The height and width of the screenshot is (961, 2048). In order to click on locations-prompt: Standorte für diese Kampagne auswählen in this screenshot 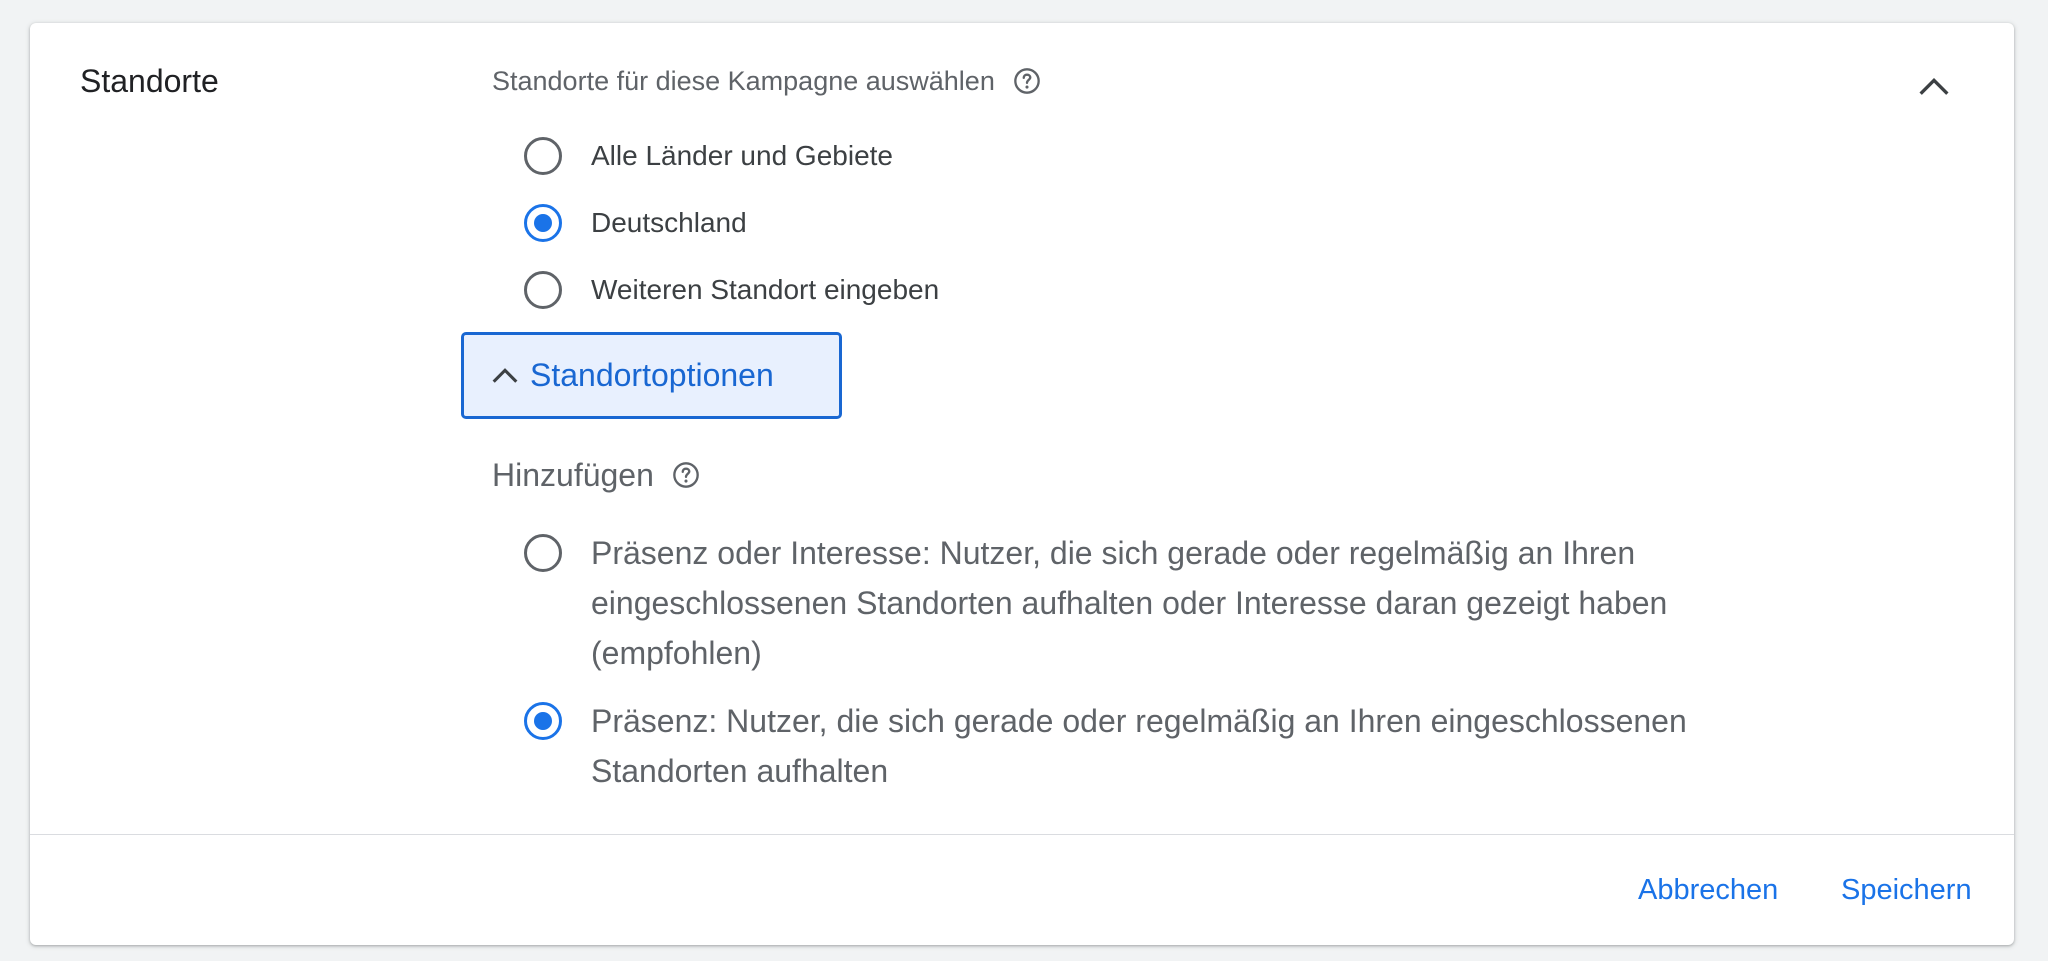, I will do `click(766, 81)`.